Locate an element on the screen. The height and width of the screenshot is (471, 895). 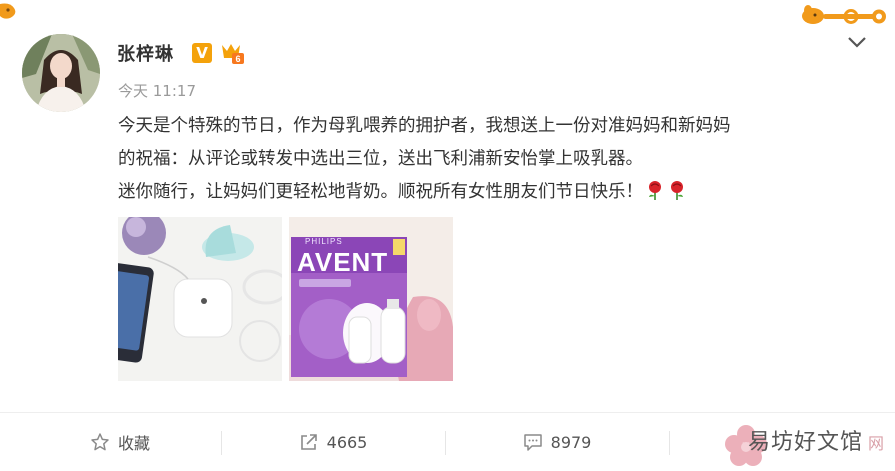
username: 张梓琳 is located at coordinates (145, 53).